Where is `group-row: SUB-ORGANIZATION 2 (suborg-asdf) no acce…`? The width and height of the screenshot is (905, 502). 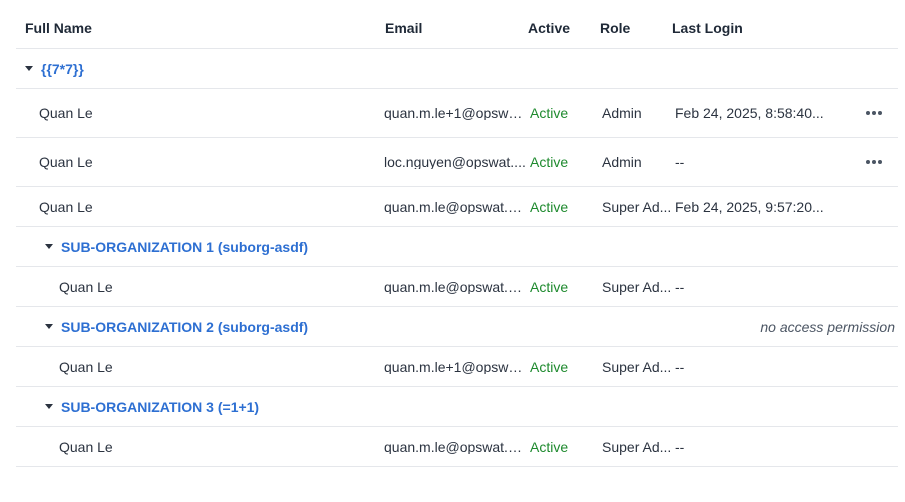 group-row: SUB-ORGANIZATION 2 (suborg-asdf) no acce… is located at coordinates (457, 327).